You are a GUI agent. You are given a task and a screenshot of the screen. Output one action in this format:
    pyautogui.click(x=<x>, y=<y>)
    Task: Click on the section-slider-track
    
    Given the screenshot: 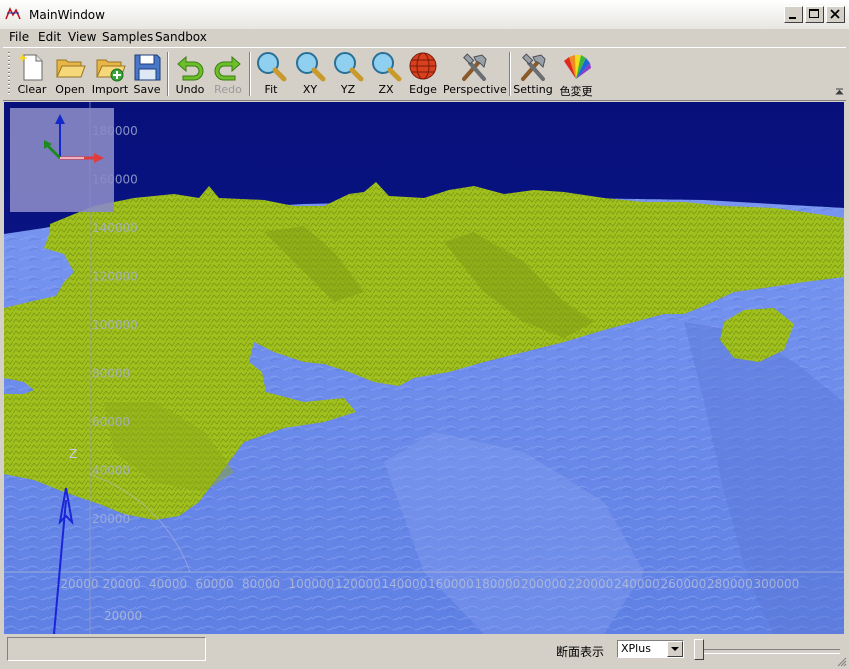 What is the action you would take?
    pyautogui.click(x=768, y=651)
    